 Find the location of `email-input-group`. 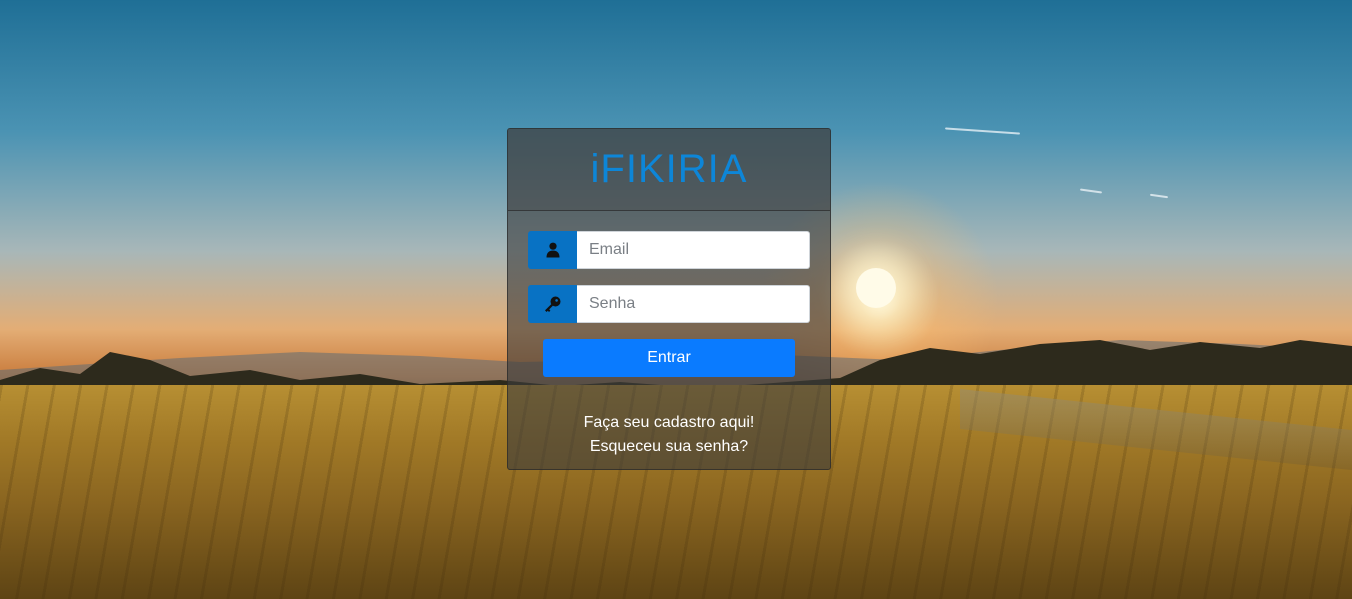

email-input-group is located at coordinates (669, 250).